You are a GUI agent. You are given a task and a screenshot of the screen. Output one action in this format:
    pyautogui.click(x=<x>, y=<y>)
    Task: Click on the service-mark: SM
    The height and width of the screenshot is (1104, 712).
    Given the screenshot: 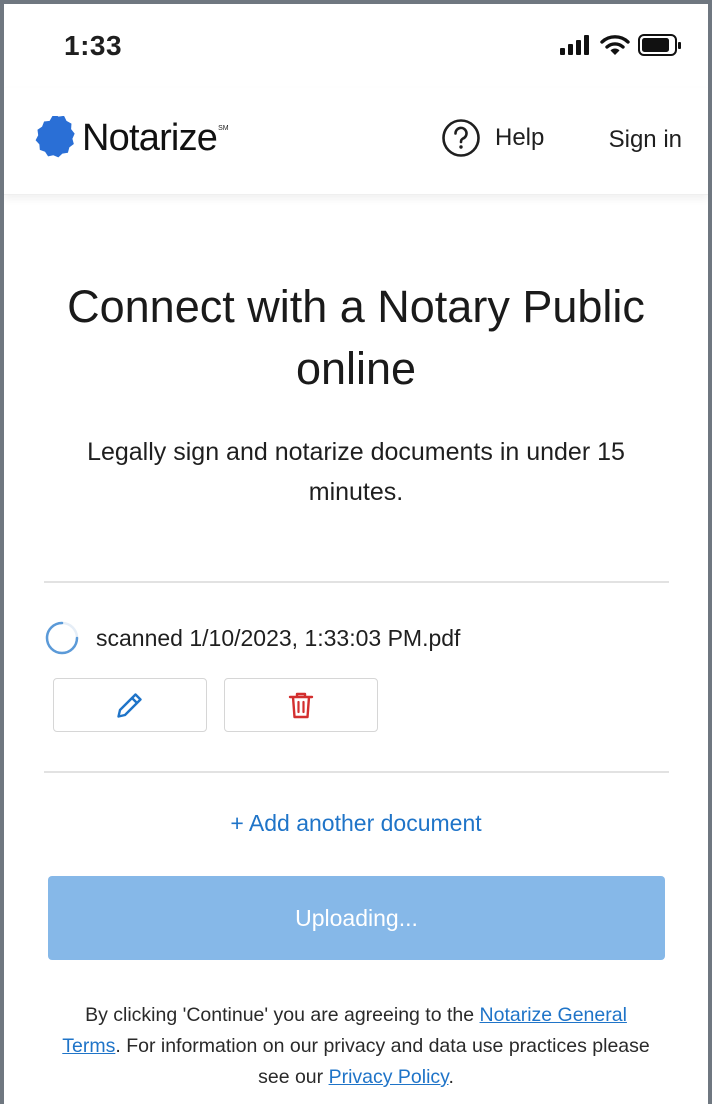 What is the action you would take?
    pyautogui.click(x=223, y=128)
    